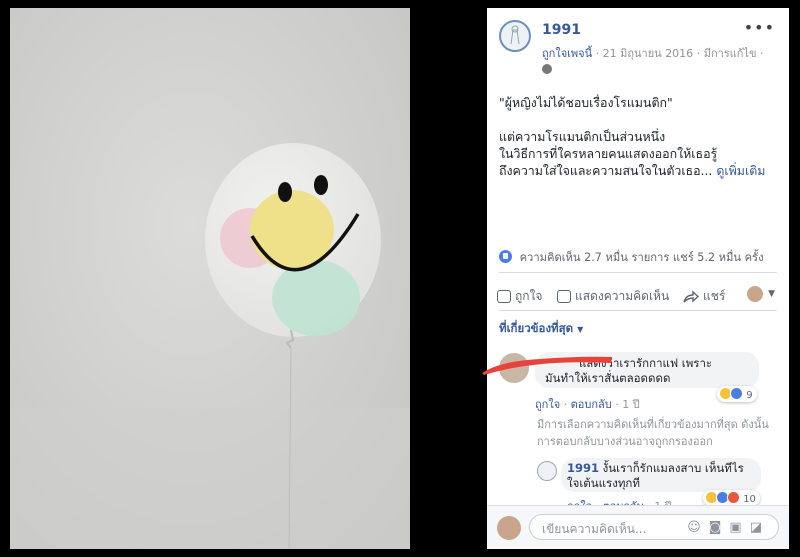  Describe the element at coordinates (719, 527) in the screenshot. I see `camera-icon: ◙` at that location.